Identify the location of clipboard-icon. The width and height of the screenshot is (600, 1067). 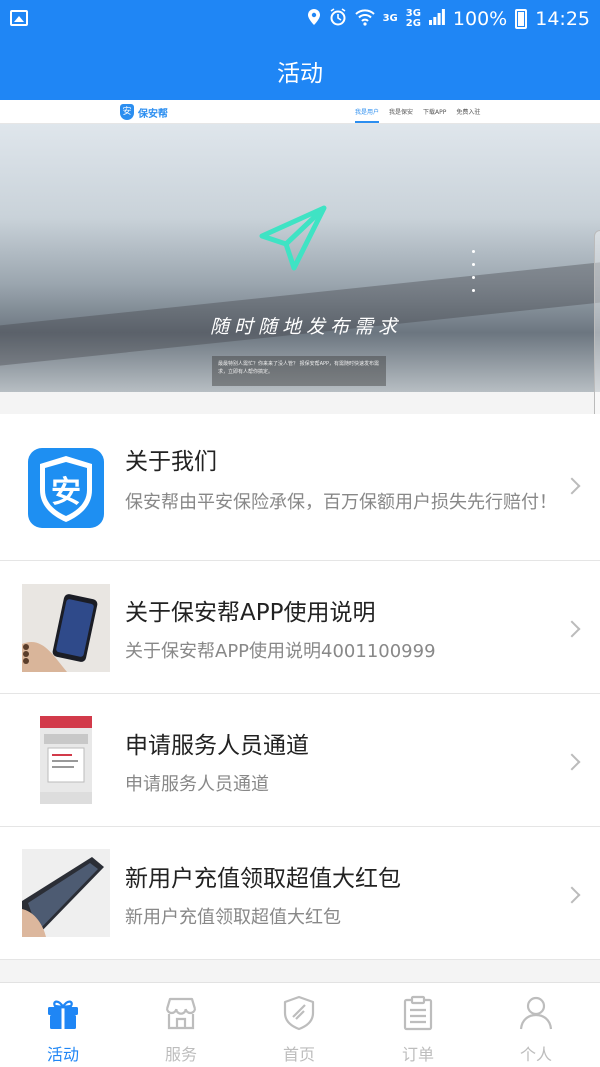
(418, 1013).